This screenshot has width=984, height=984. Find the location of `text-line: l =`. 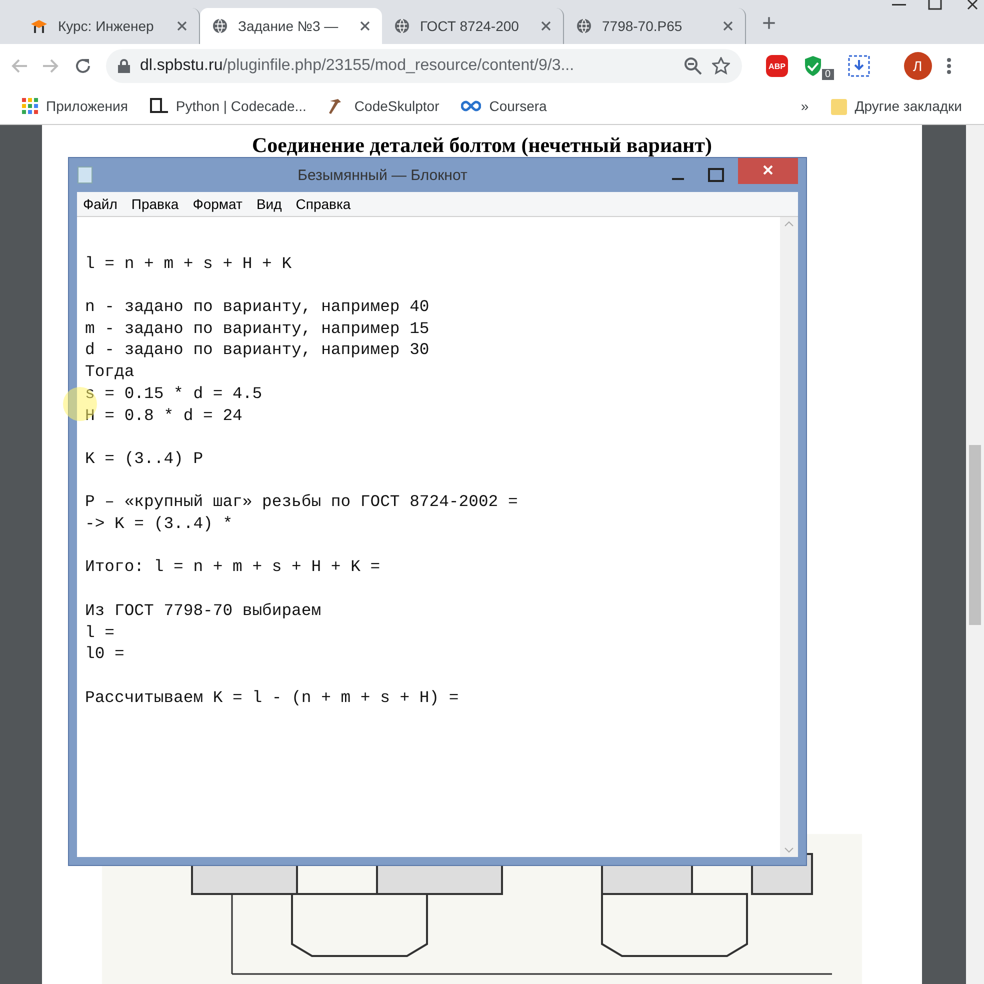

text-line: l = is located at coordinates (100, 633).